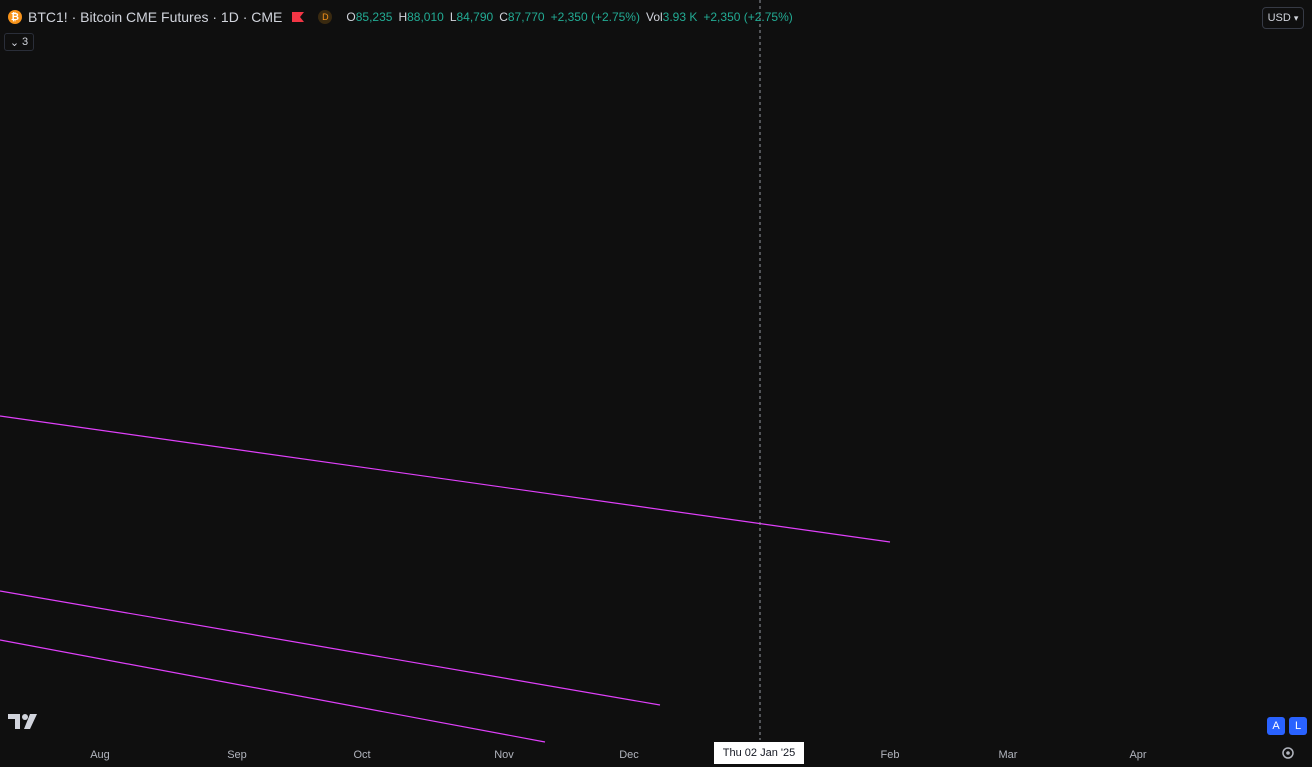 The image size is (1312, 767). What do you see at coordinates (374, 17) in the screenshot?
I see `open-value: 85,235` at bounding box center [374, 17].